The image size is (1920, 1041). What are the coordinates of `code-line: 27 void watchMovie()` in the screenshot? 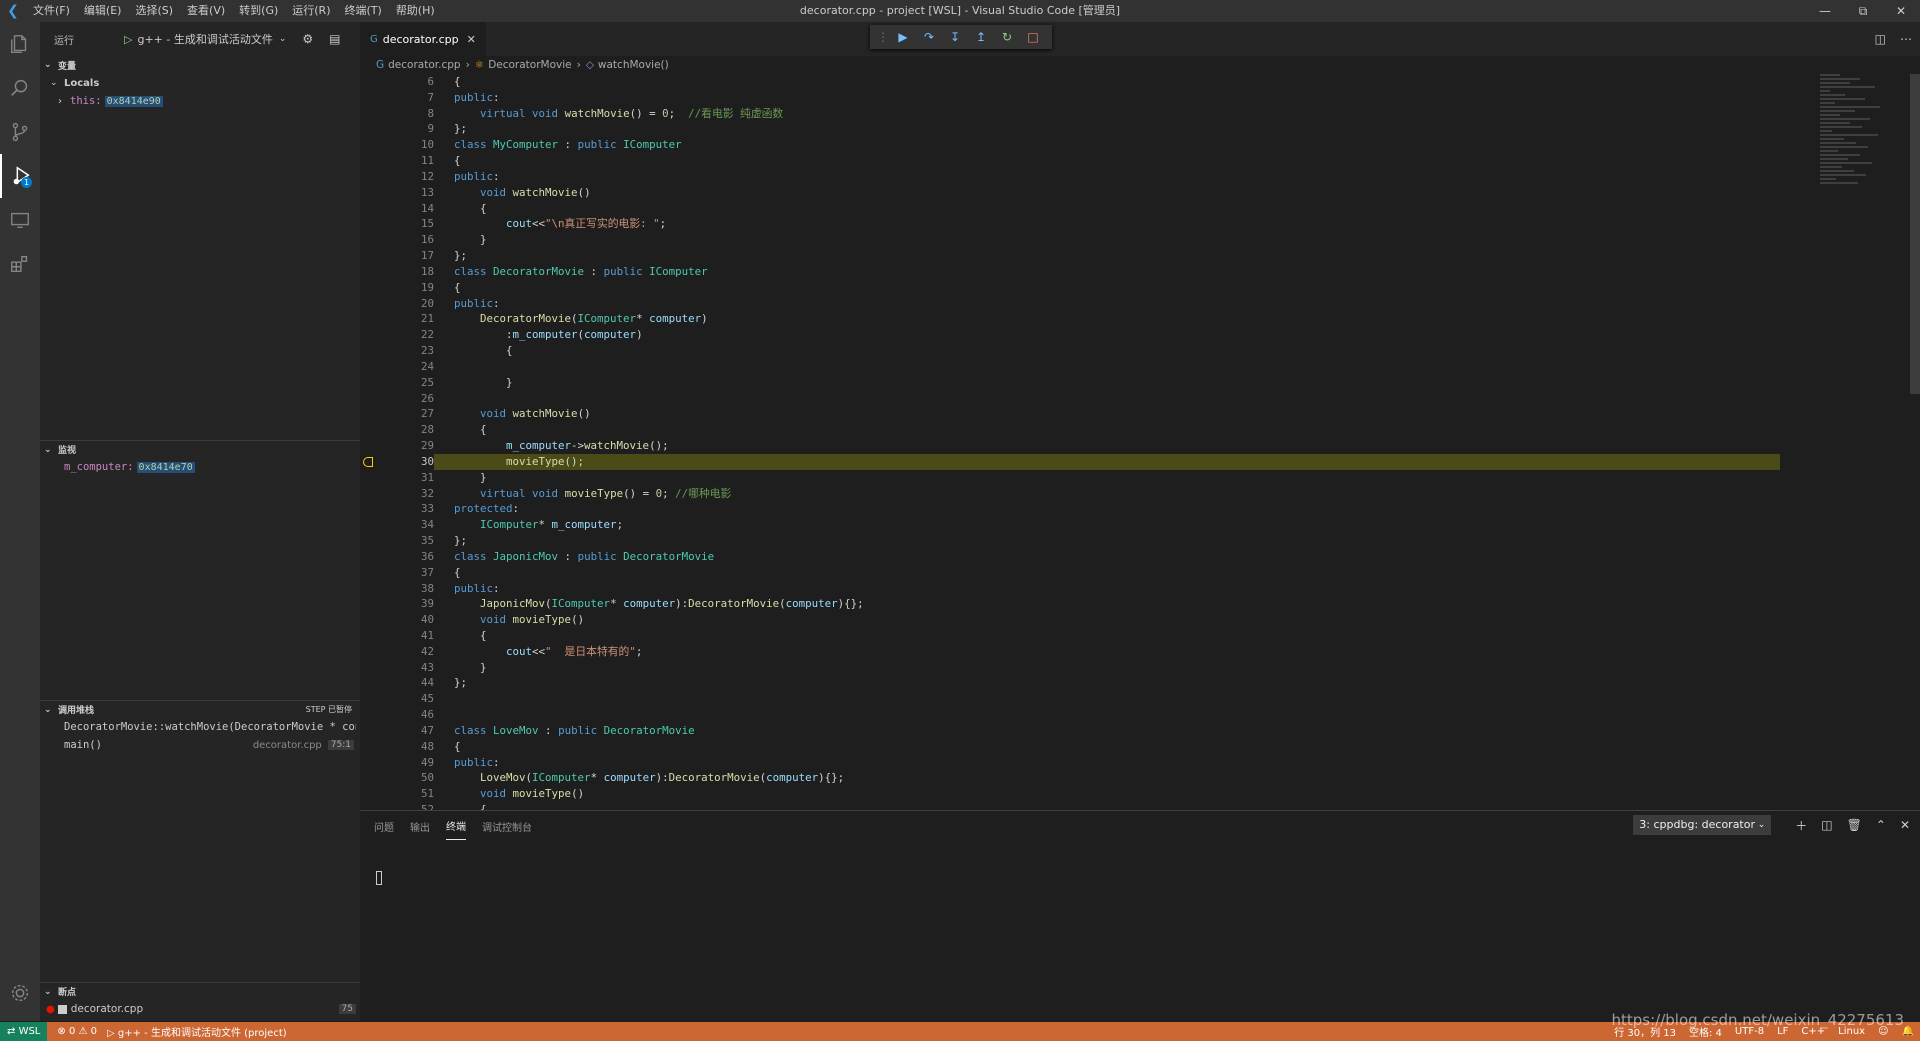 It's located at (505, 414).